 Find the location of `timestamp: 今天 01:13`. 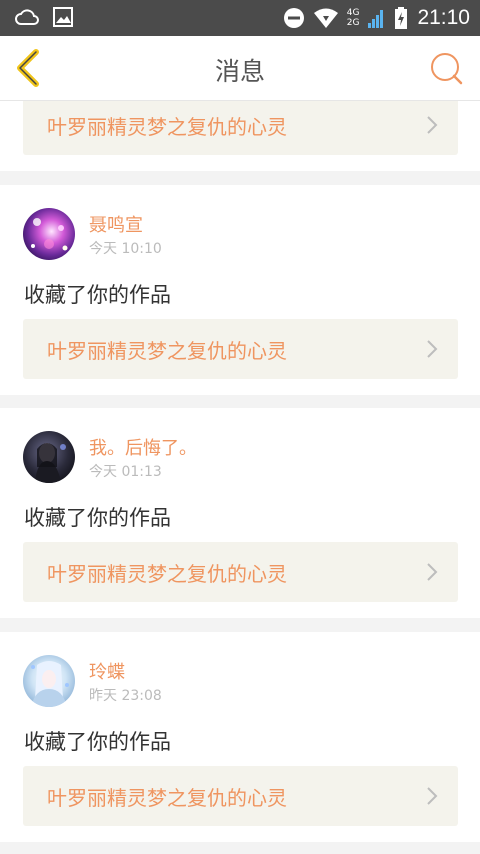

timestamp: 今天 01:13 is located at coordinates (125, 472).